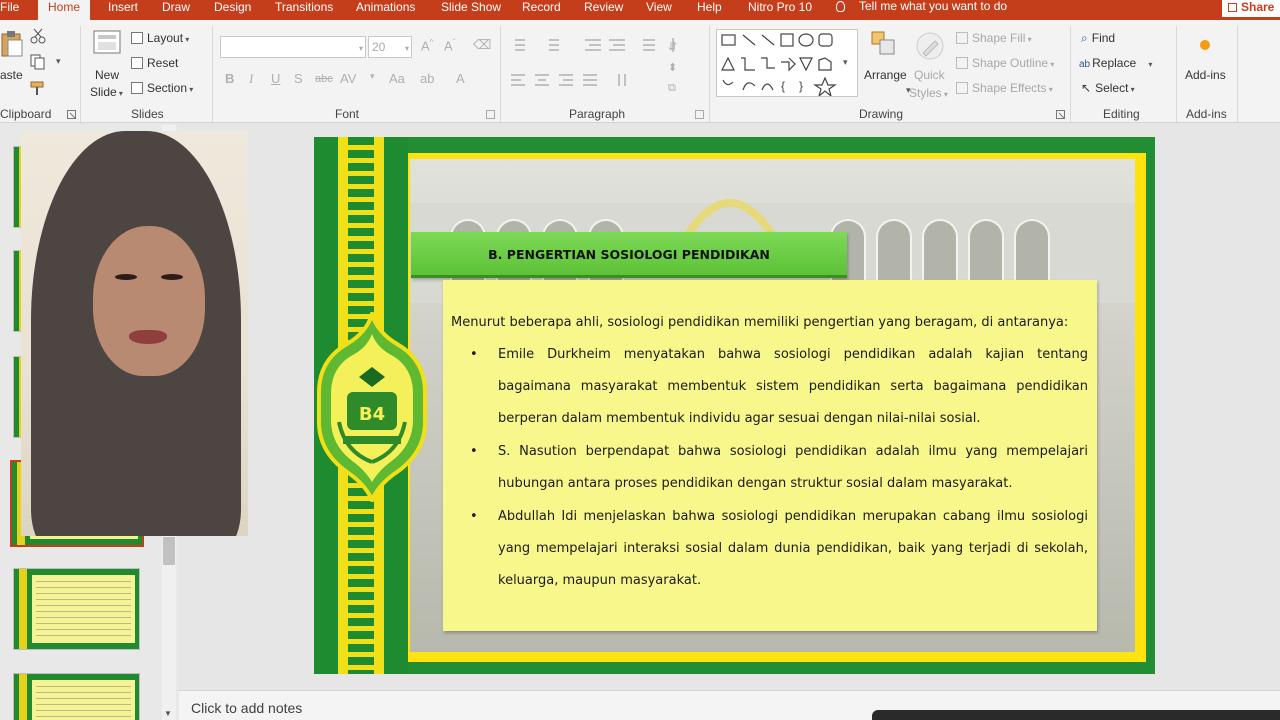 Image resolution: width=1280 pixels, height=720 pixels. What do you see at coordinates (134, 333) in the screenshot?
I see `webcam-overlay` at bounding box center [134, 333].